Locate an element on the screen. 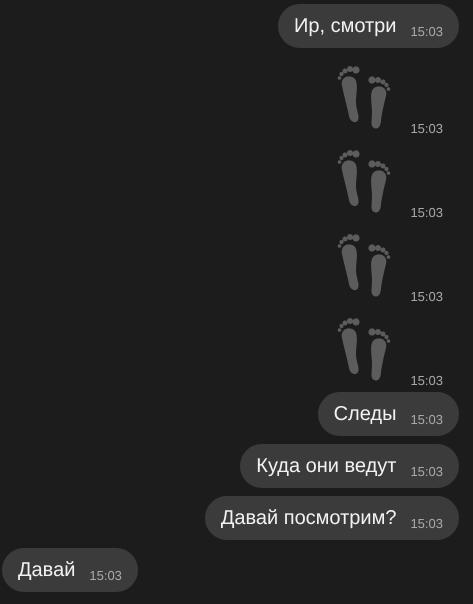 The image size is (473, 604). message-text: Ир, смотри is located at coordinates (345, 26).